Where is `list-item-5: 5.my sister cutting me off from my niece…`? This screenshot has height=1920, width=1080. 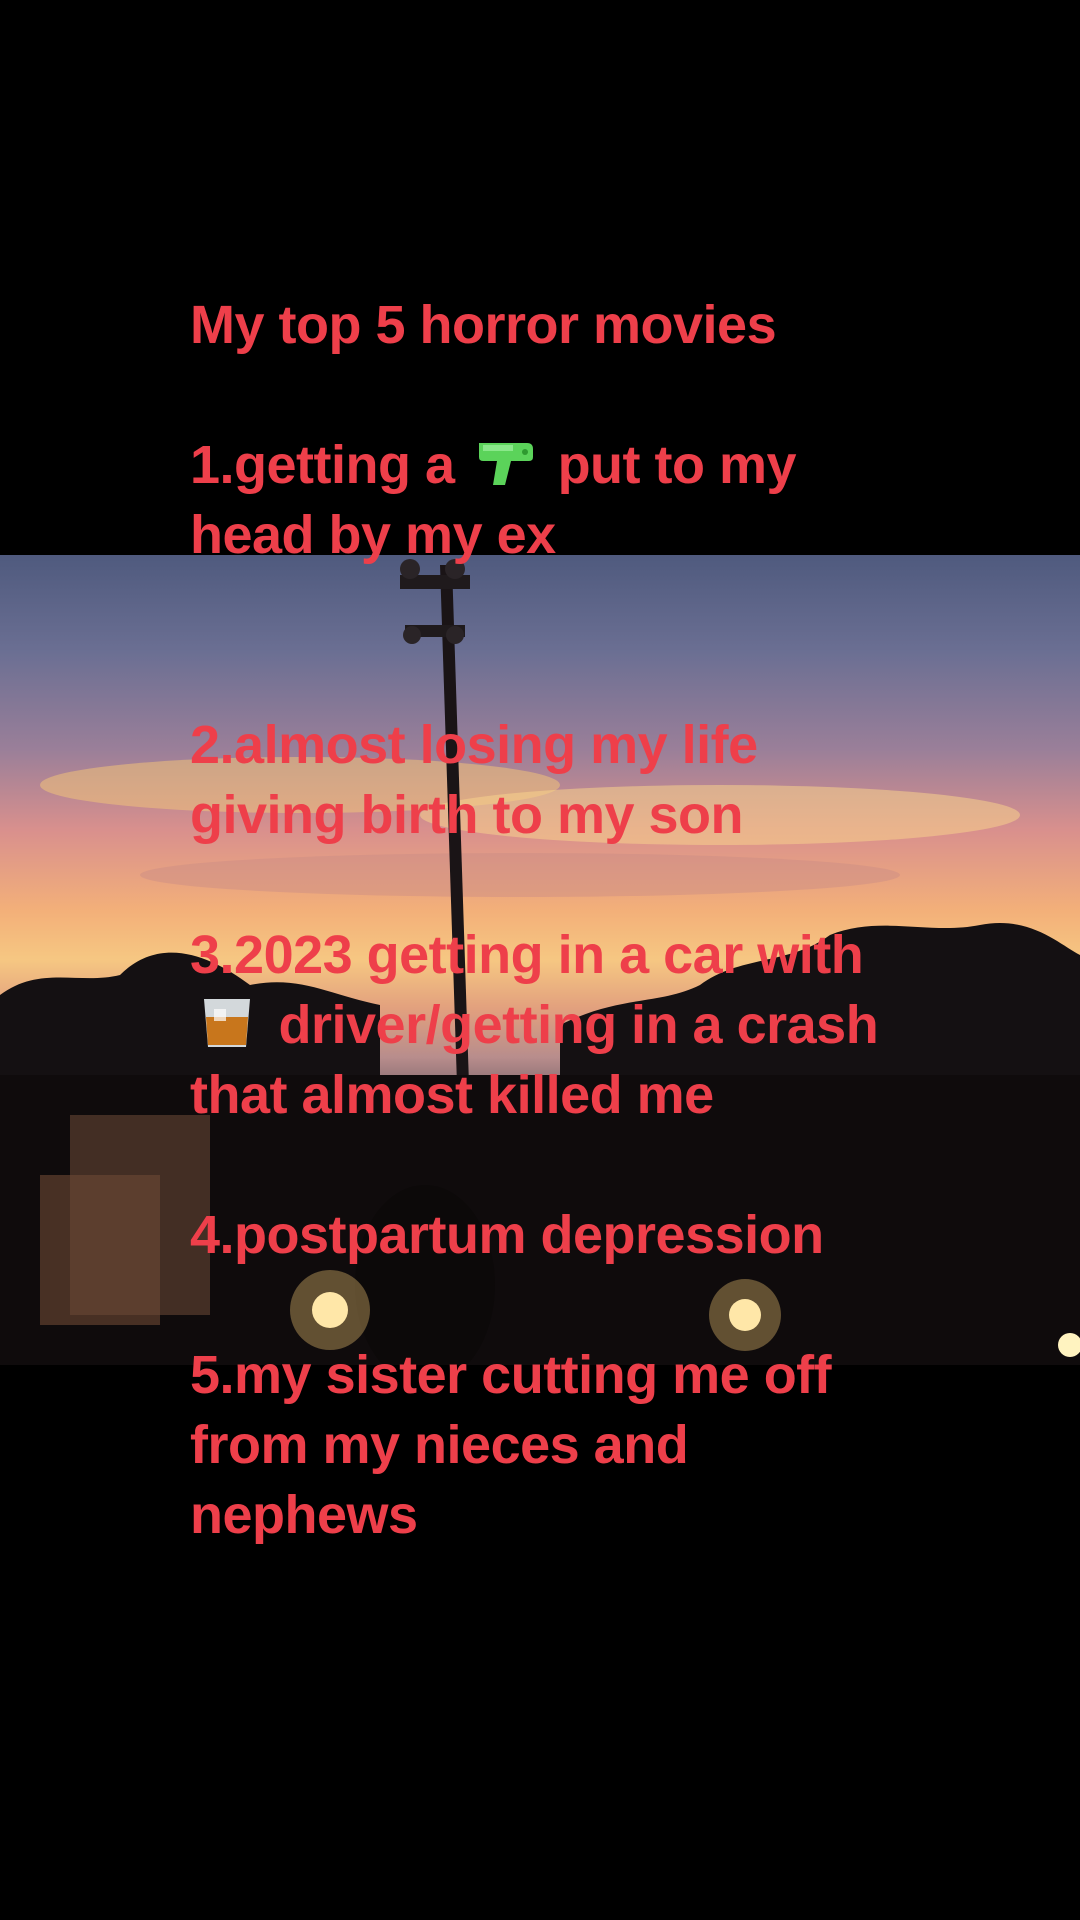 list-item-5: 5.my sister cutting me off from my niece… is located at coordinates (511, 1445).